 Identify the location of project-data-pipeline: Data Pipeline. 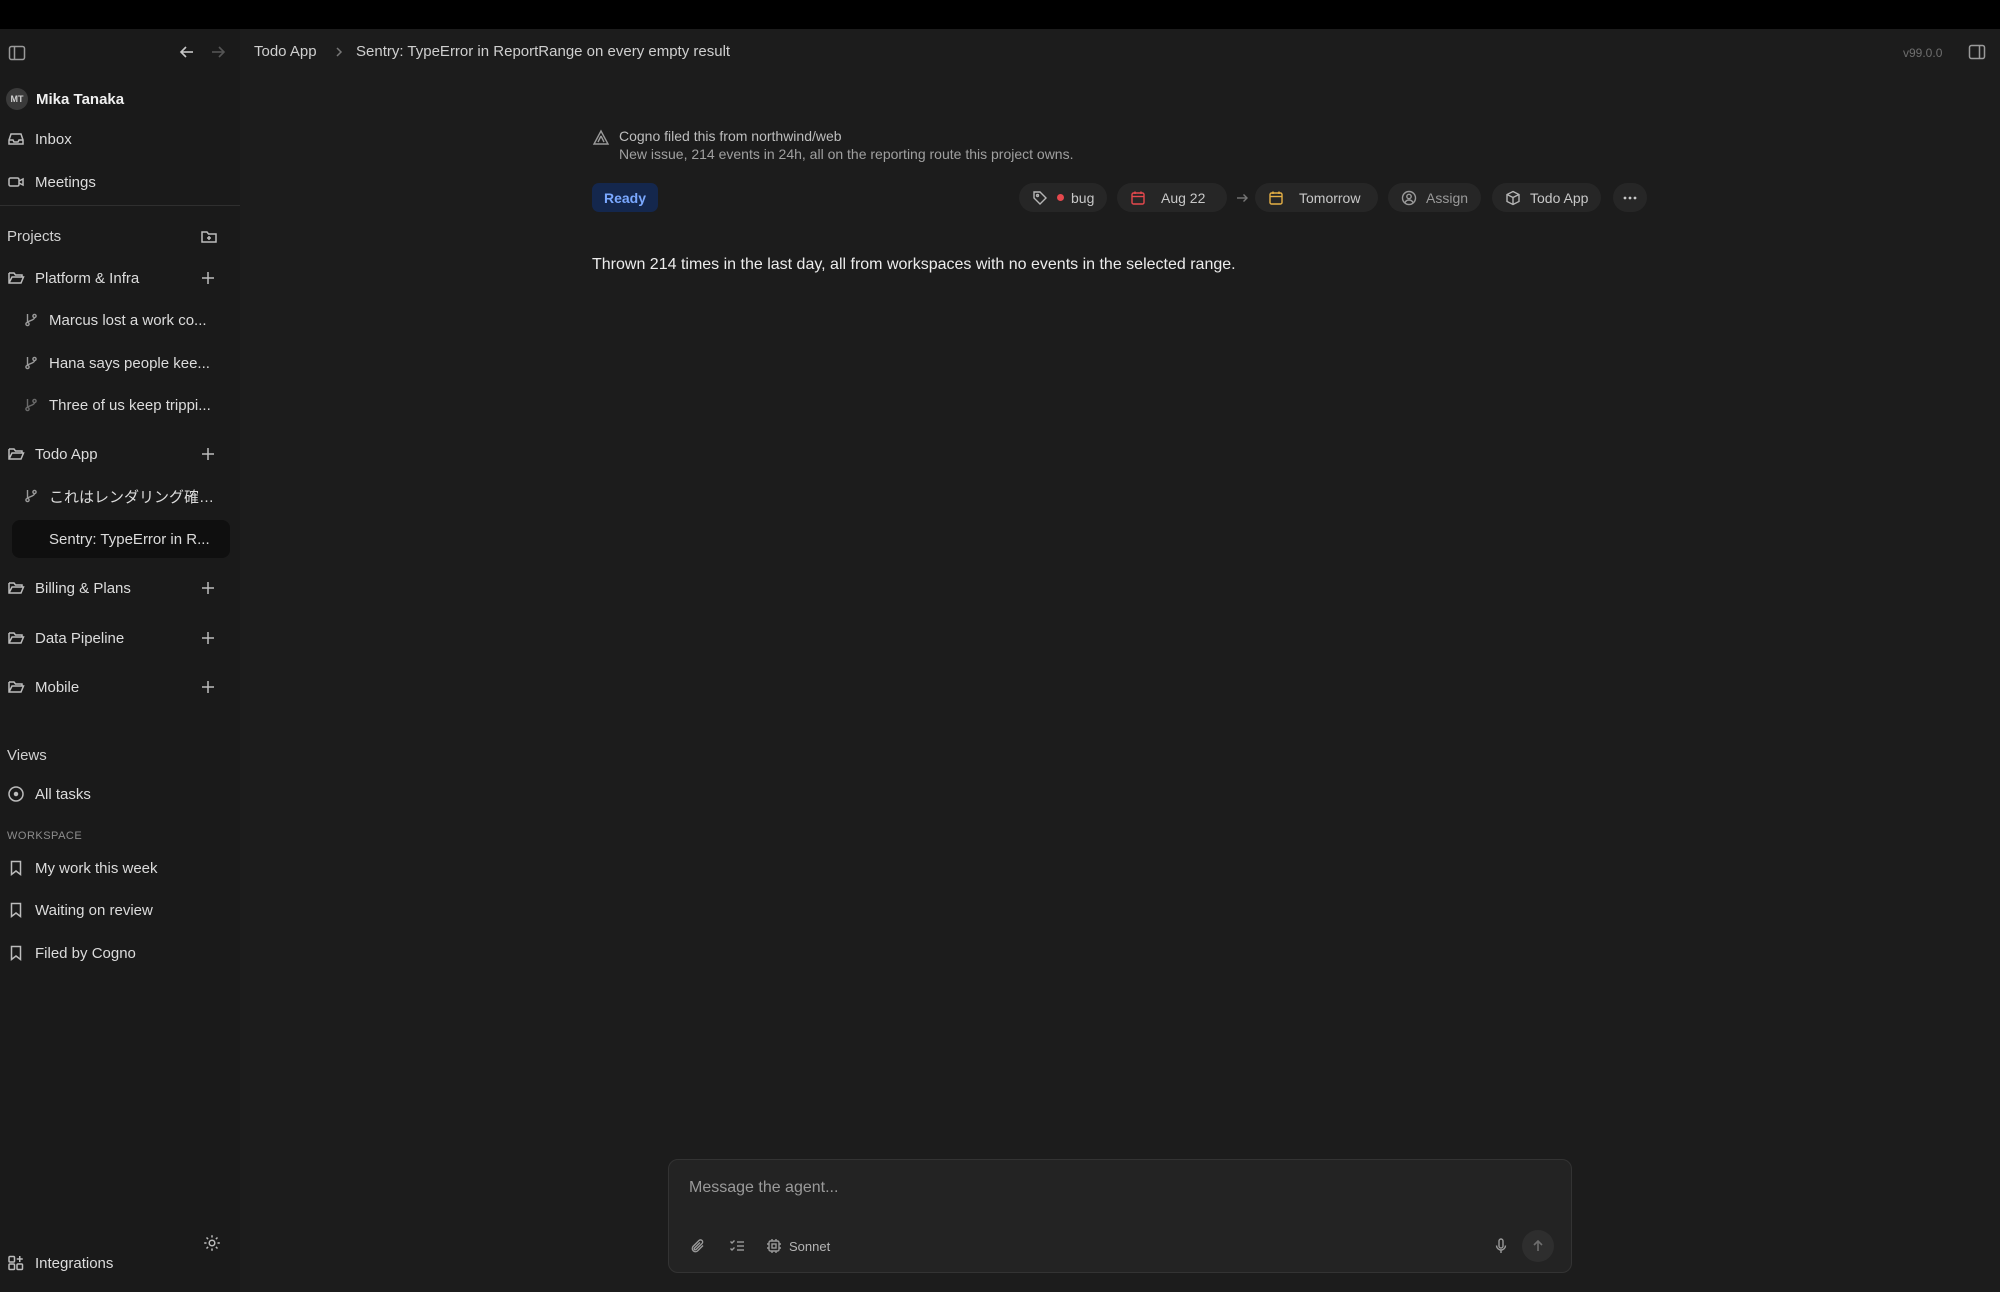
(120, 638).